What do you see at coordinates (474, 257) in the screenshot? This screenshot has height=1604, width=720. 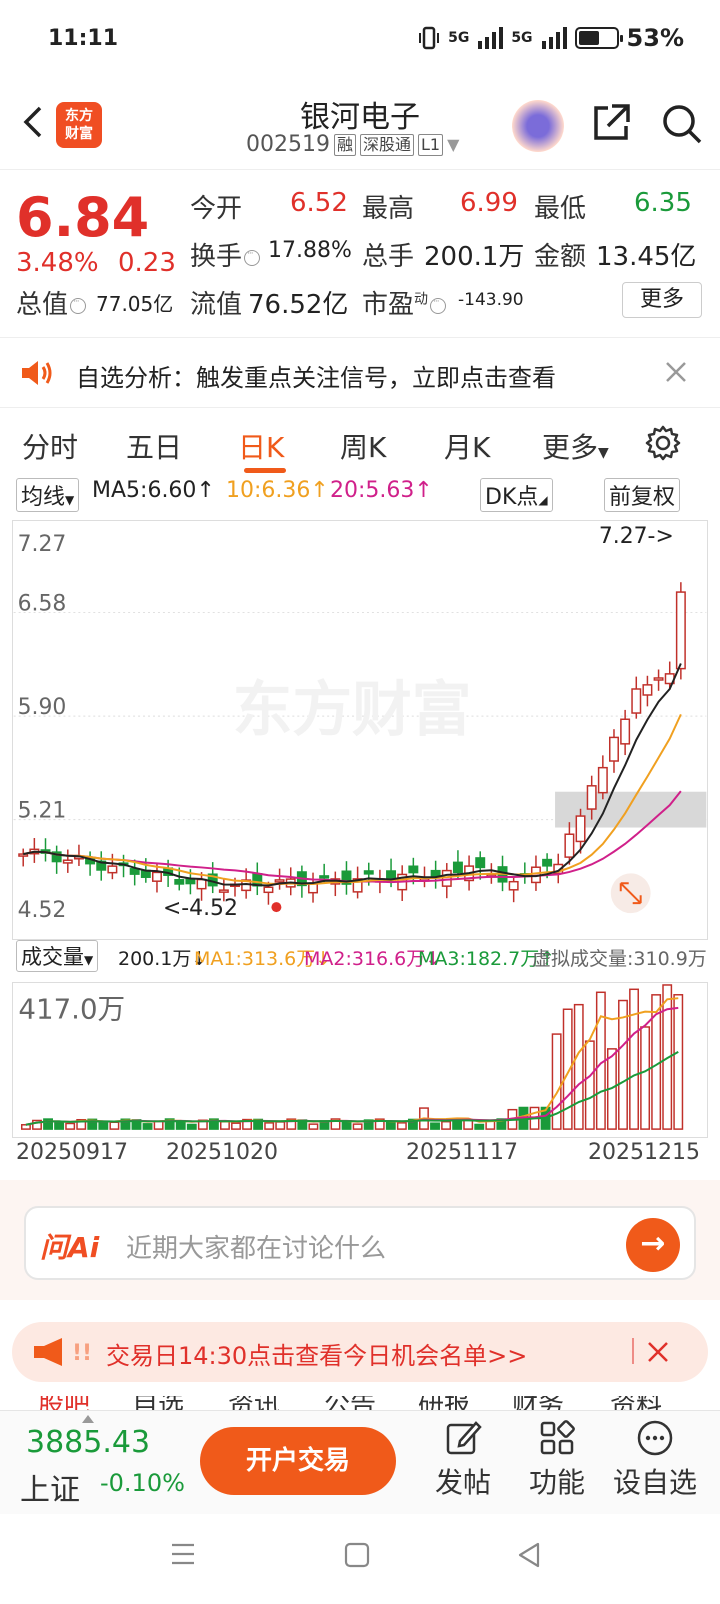 I see `volume-value: 200.1万` at bounding box center [474, 257].